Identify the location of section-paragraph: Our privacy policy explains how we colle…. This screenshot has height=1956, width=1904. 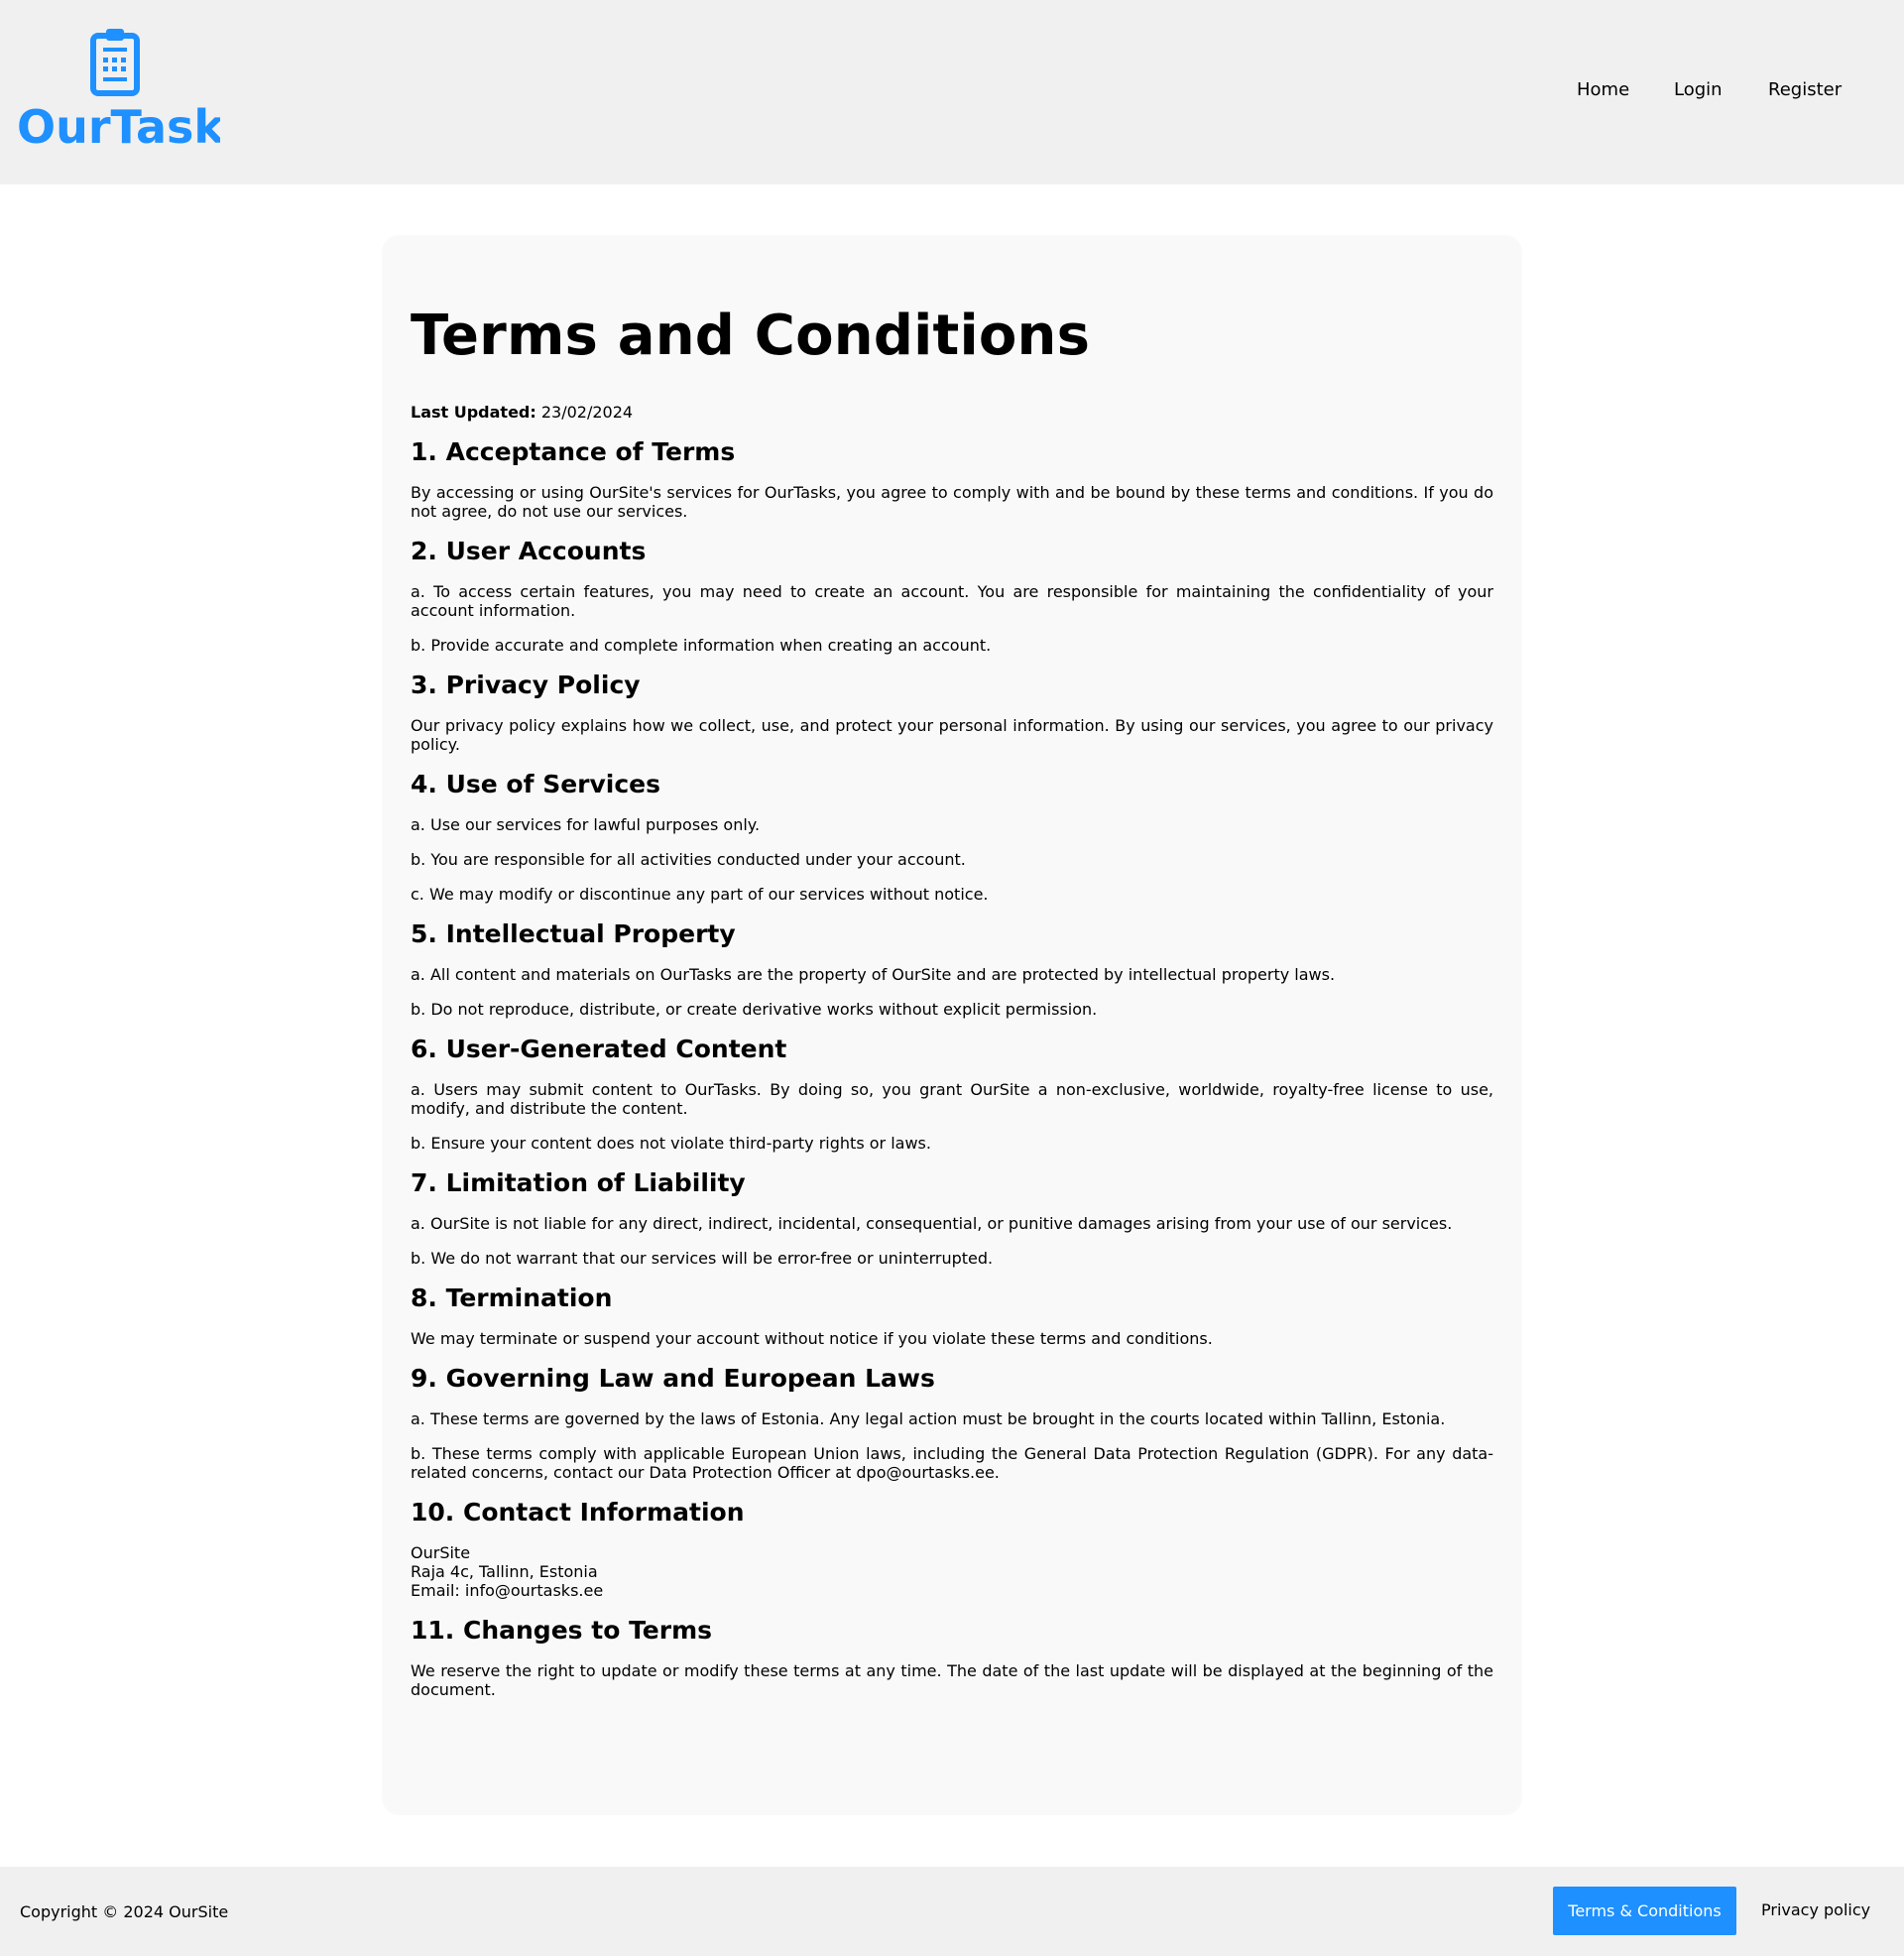
(952, 735).